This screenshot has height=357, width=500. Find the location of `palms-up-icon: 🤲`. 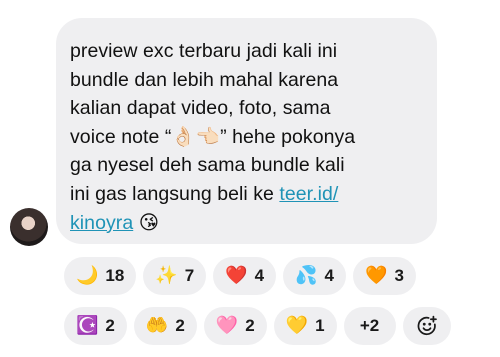

palms-up-icon: 🤲 is located at coordinates (157, 325).